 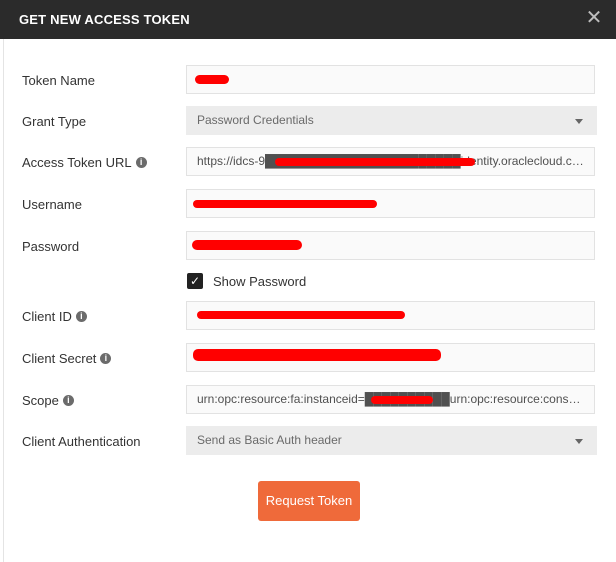 What do you see at coordinates (308, 19) in the screenshot?
I see `dialog-header: GET NEW ACCESS TOKEN ✕` at bounding box center [308, 19].